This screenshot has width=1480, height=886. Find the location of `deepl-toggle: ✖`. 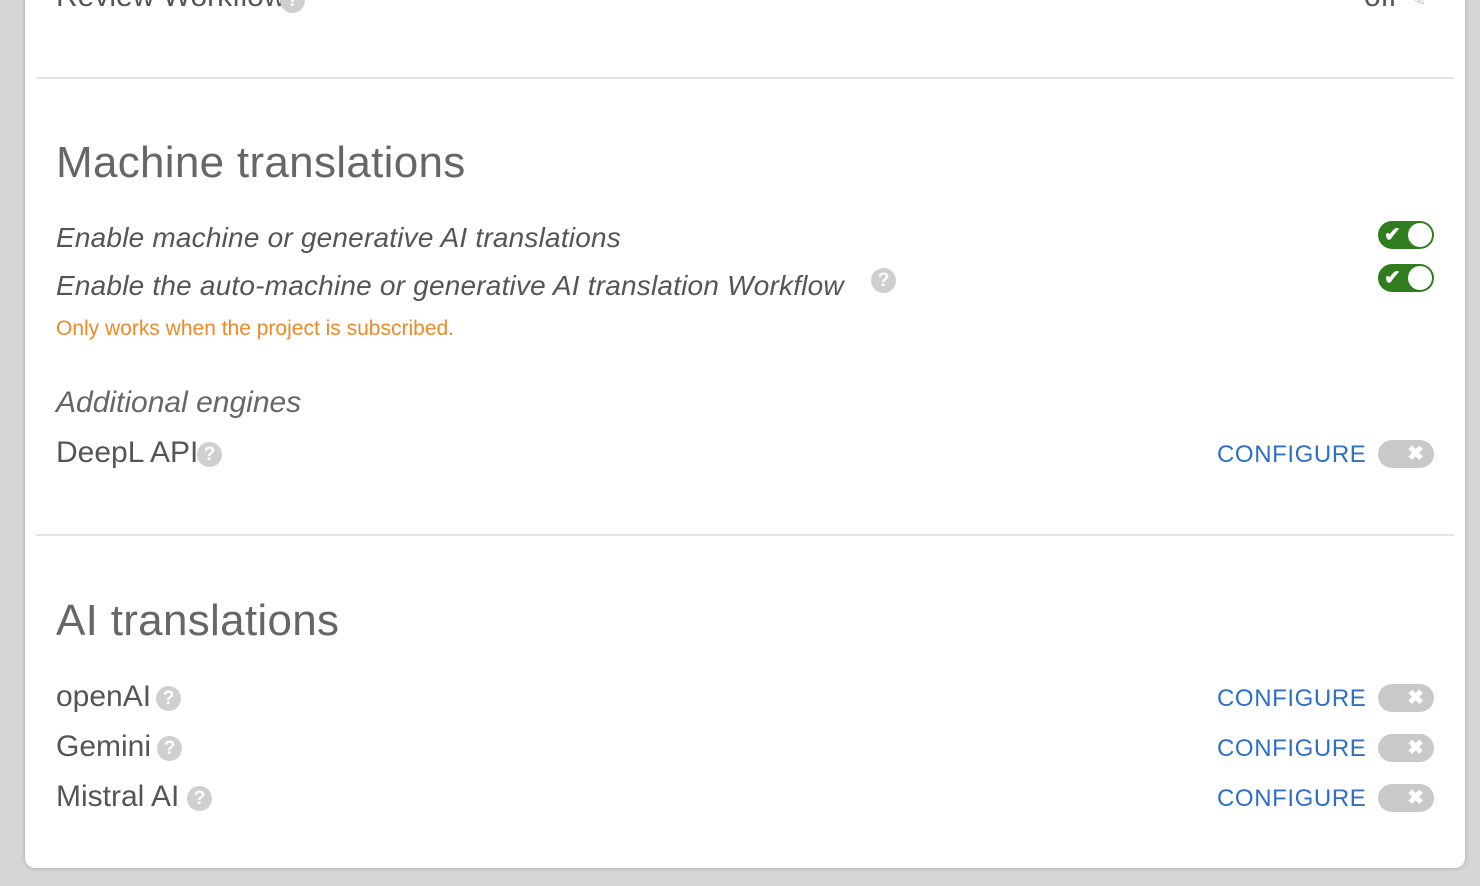

deepl-toggle: ✖ is located at coordinates (1406, 454).